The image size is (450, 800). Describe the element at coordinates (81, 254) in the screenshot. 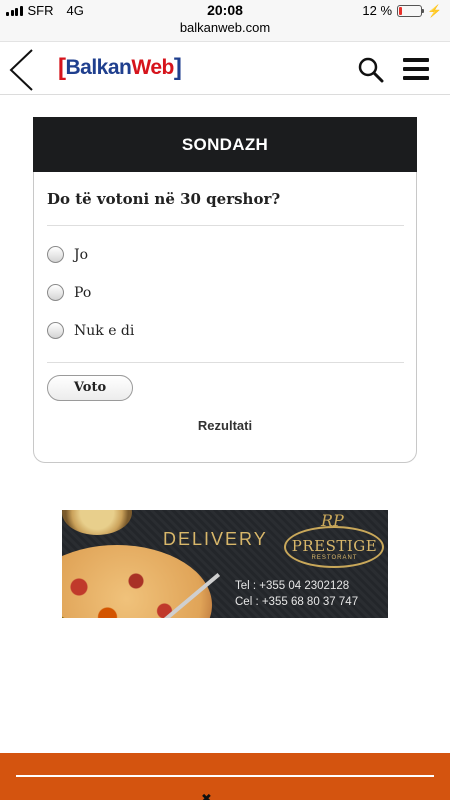

I see `option-label: Jo` at that location.